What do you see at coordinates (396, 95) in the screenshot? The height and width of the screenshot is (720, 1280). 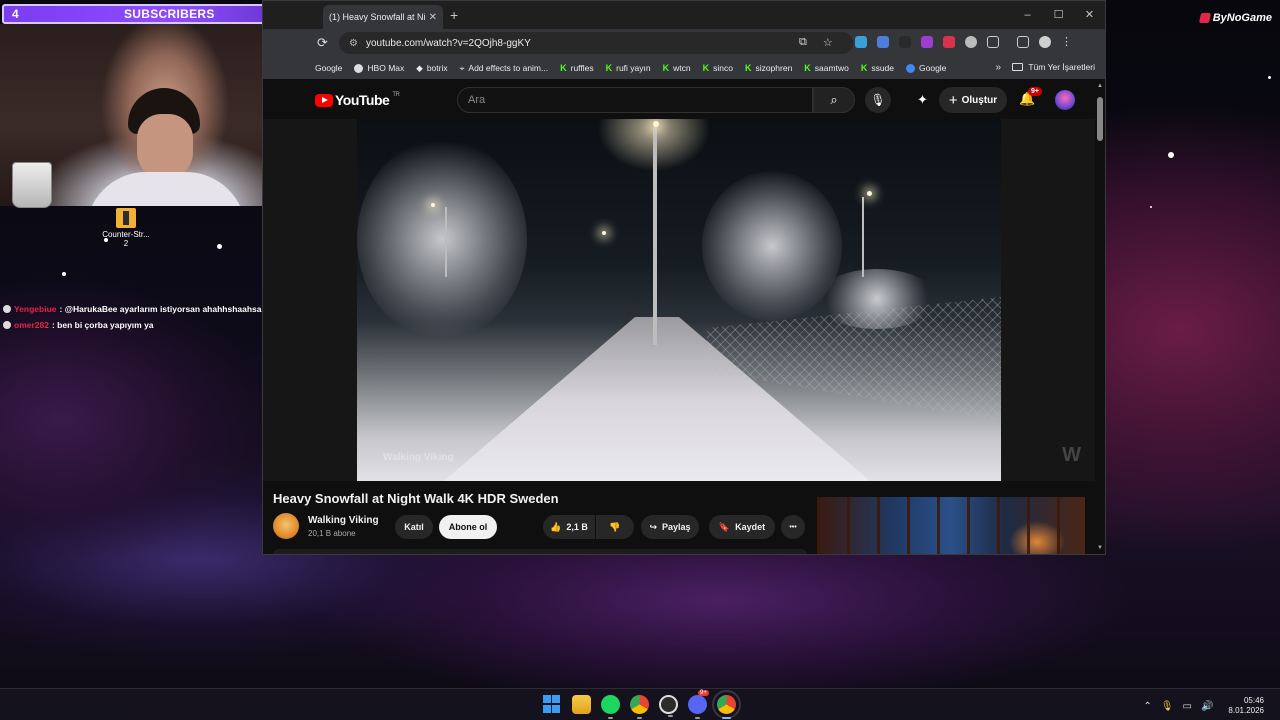 I see `region-code: TR` at bounding box center [396, 95].